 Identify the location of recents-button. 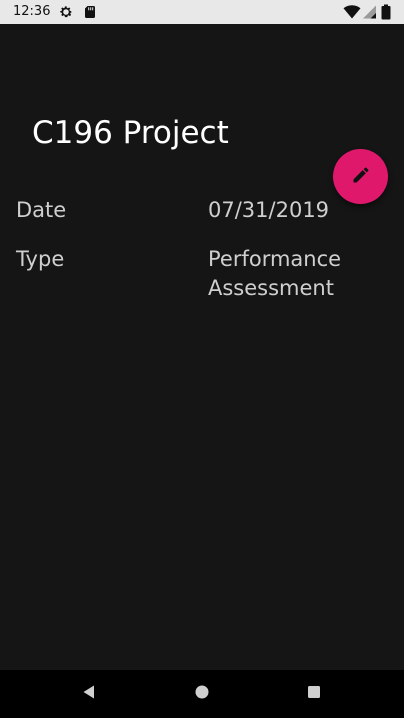
(314, 694).